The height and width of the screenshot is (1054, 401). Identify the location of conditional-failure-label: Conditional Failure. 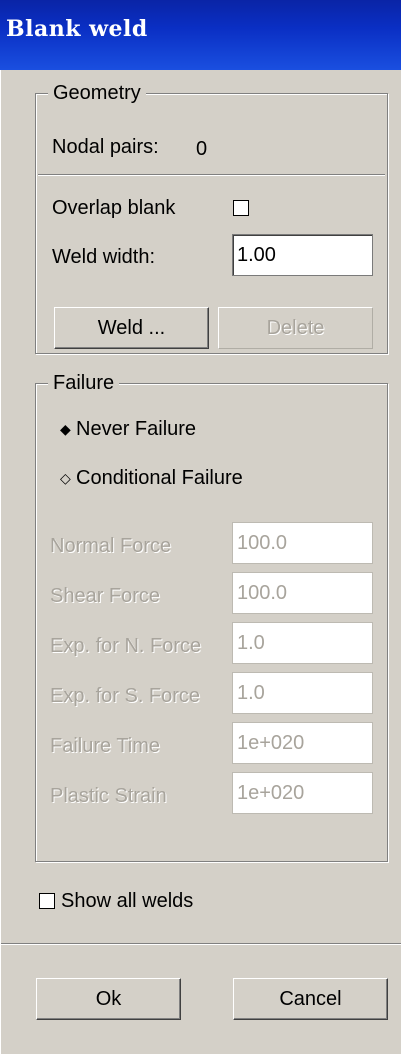
(159, 478).